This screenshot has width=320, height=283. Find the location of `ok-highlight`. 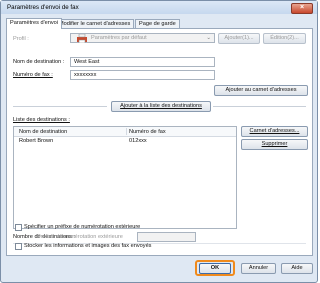

ok-highlight is located at coordinates (215, 268).